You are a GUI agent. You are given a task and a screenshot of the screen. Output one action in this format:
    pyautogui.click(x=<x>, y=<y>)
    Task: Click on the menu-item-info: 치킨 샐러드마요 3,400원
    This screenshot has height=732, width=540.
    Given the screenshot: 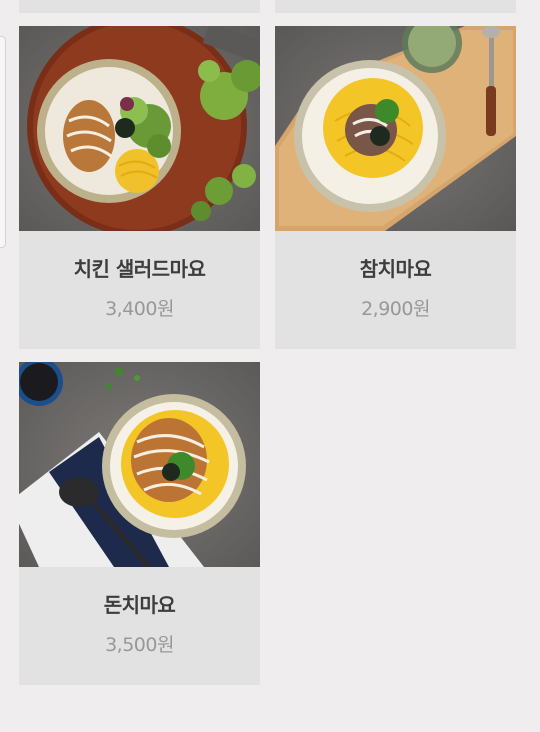 What is the action you would take?
    pyautogui.click(x=139, y=290)
    